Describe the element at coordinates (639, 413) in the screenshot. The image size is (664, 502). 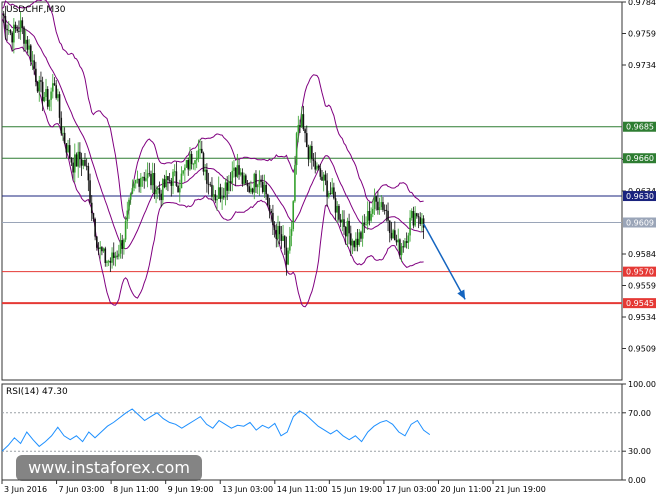
I see `rsi-tick-label-1: 70.00` at that location.